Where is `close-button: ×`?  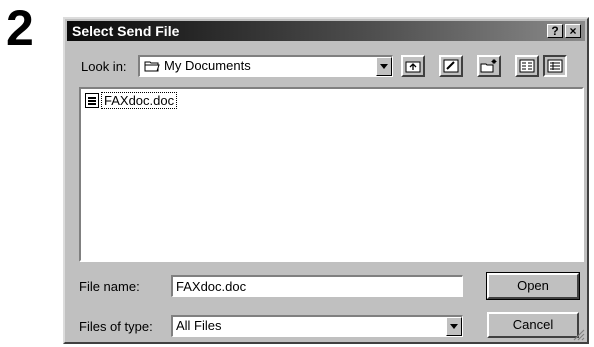 close-button: × is located at coordinates (573, 31).